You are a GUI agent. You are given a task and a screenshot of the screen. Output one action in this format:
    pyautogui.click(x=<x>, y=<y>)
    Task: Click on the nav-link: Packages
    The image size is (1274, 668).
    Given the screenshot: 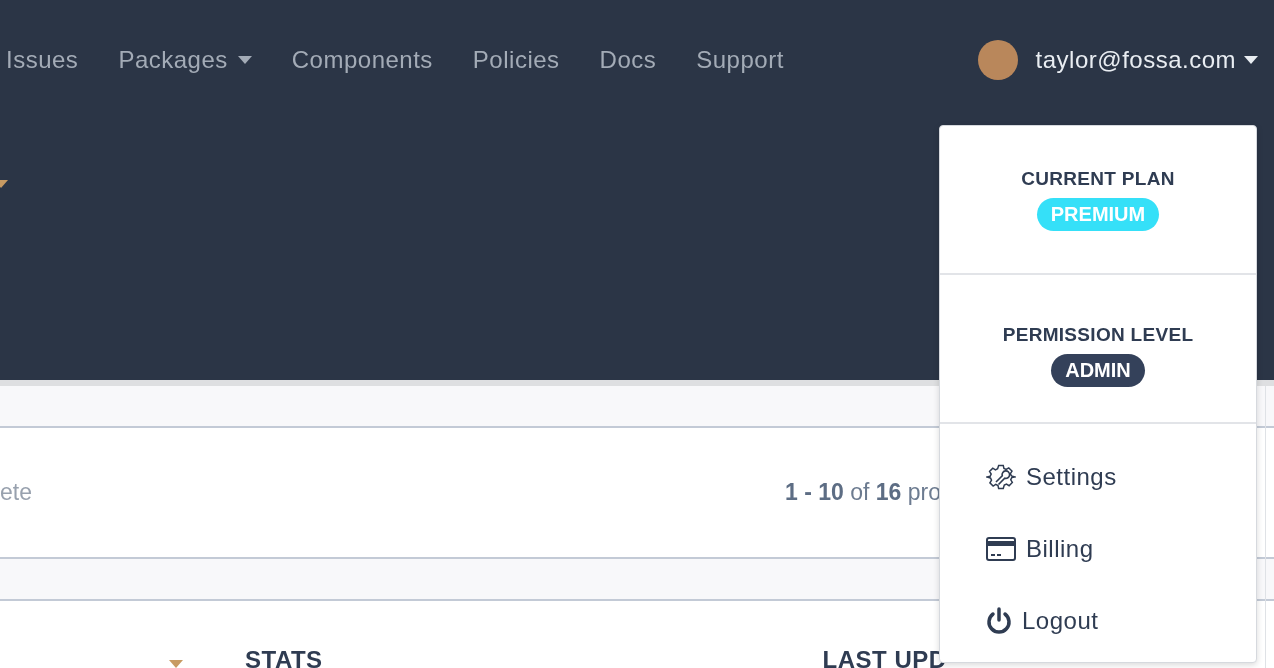 What is the action you would take?
    pyautogui.click(x=185, y=60)
    